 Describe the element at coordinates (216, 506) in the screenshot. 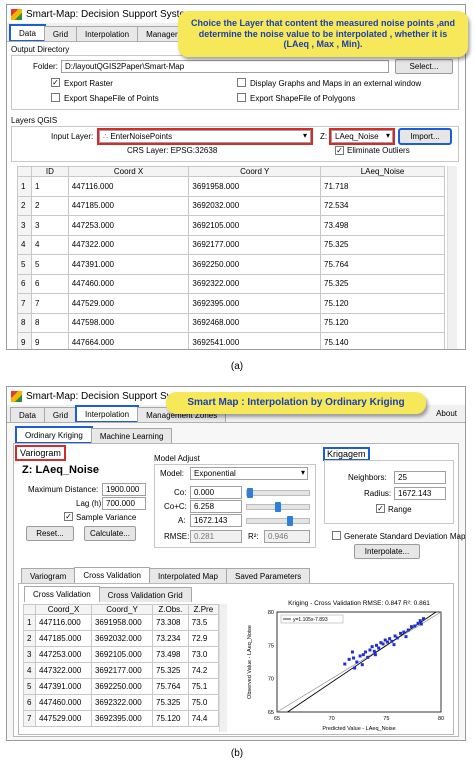

I see `c0c-field: 6.258` at that location.